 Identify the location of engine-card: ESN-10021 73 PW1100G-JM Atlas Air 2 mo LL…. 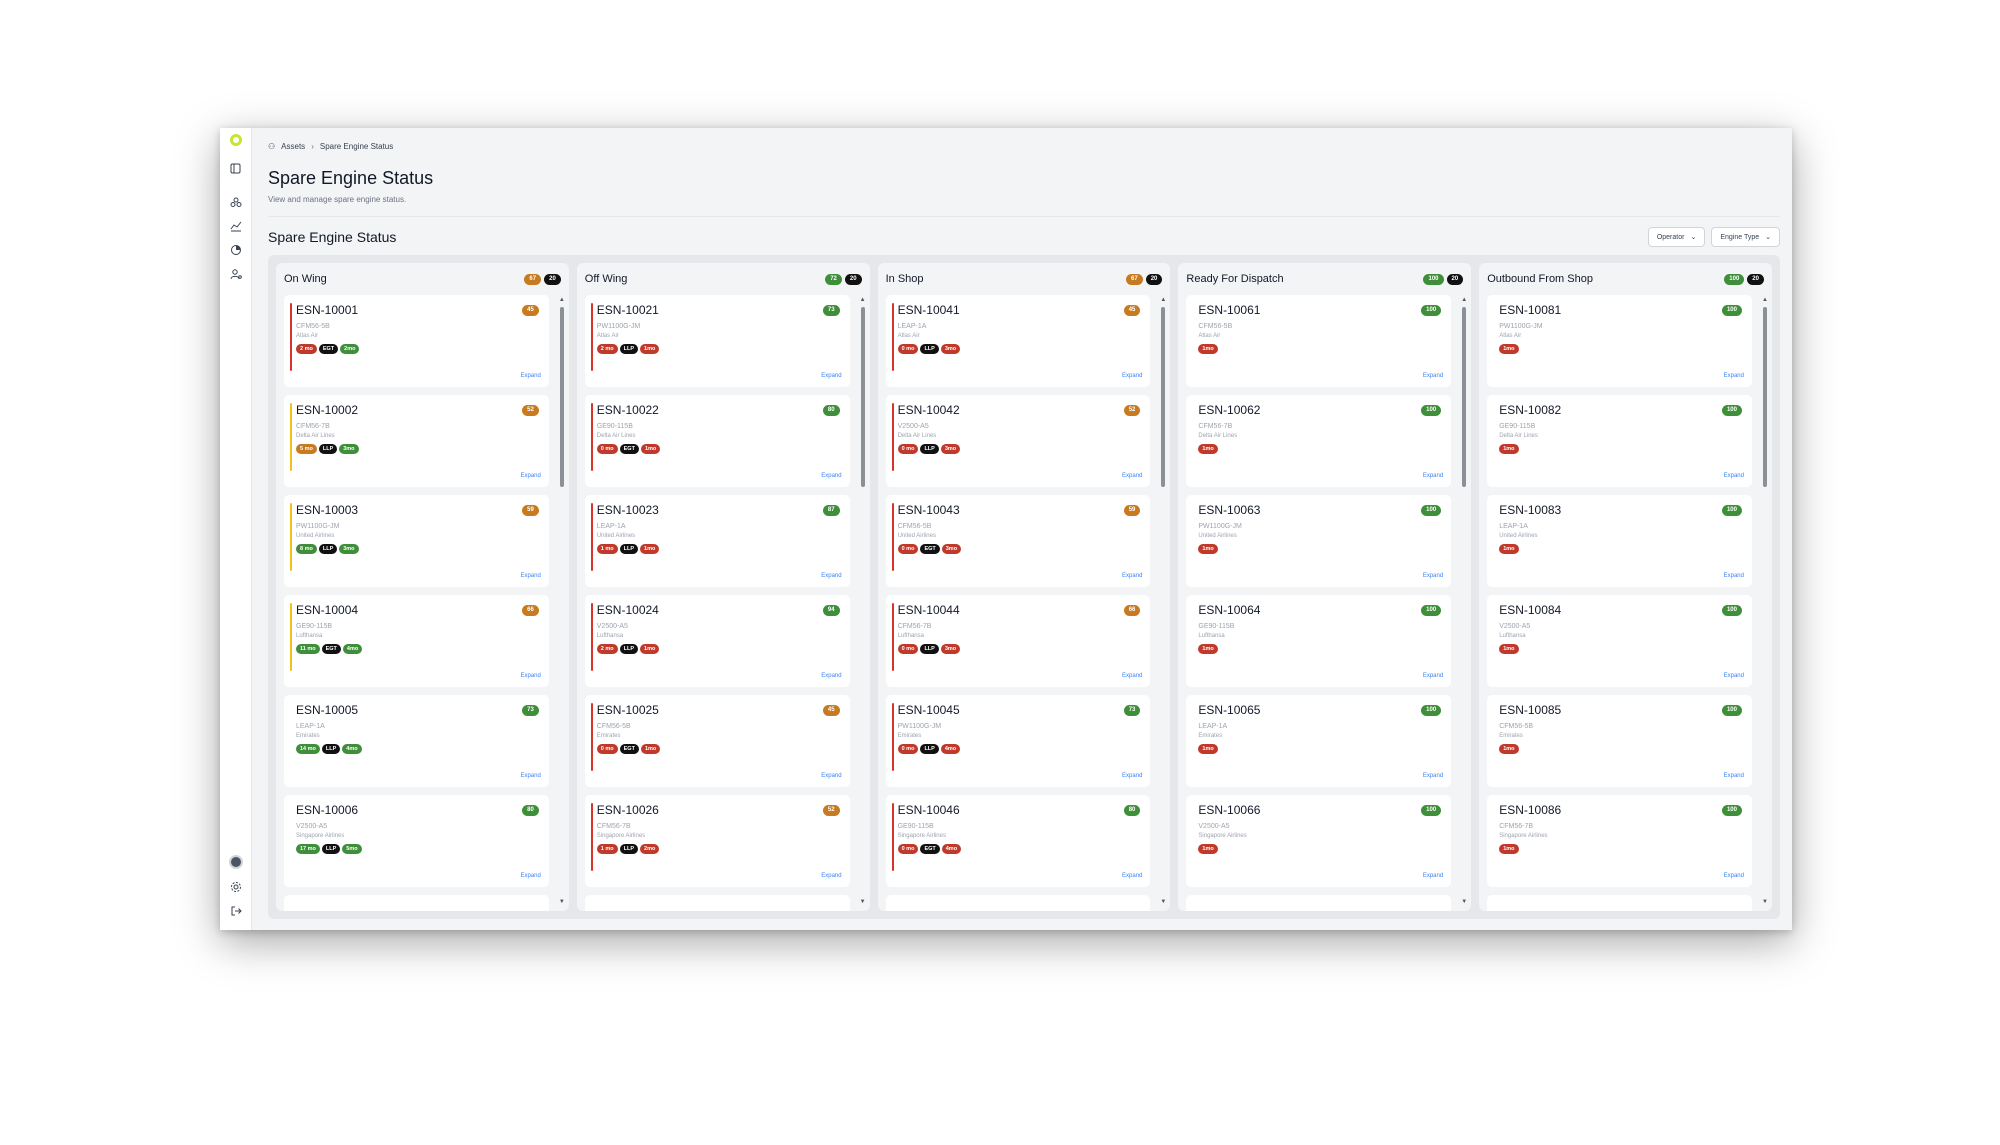
(717, 341).